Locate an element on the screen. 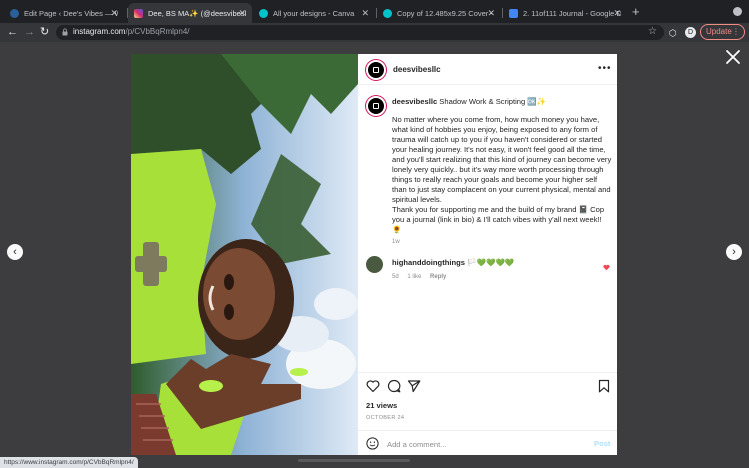 This screenshot has height=468, width=749. comment-input is located at coordinates (482, 444).